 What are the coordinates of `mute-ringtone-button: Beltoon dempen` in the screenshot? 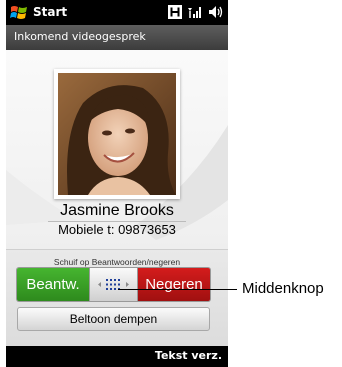 It's located at (113, 319).